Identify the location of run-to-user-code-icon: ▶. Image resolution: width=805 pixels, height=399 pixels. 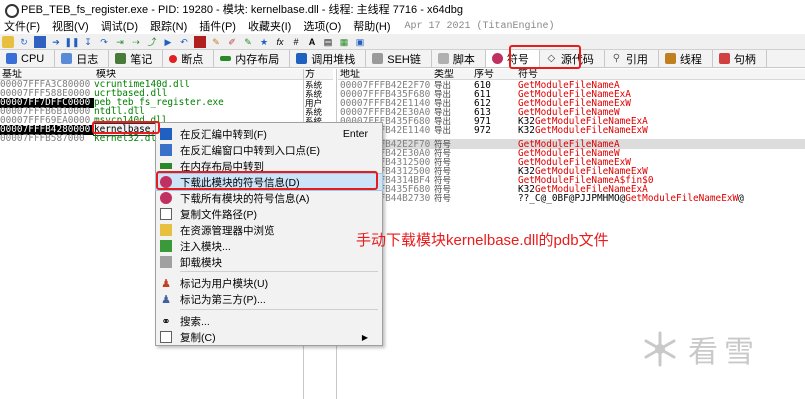
(168, 42).